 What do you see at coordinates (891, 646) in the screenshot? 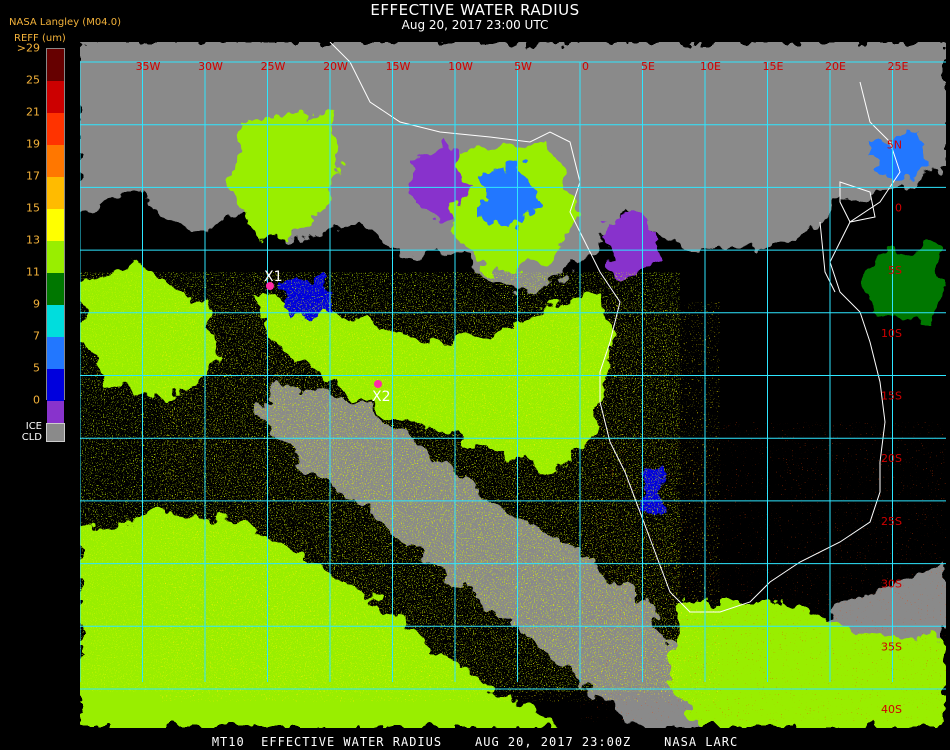
I see `latitude-label: 35S` at bounding box center [891, 646].